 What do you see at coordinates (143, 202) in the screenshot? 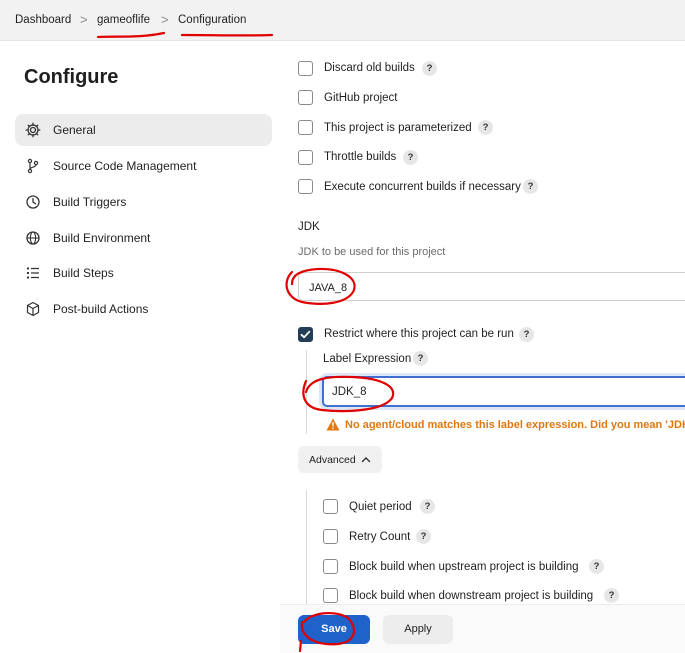
I see `sidebar-item-build-triggers: Build Triggers` at bounding box center [143, 202].